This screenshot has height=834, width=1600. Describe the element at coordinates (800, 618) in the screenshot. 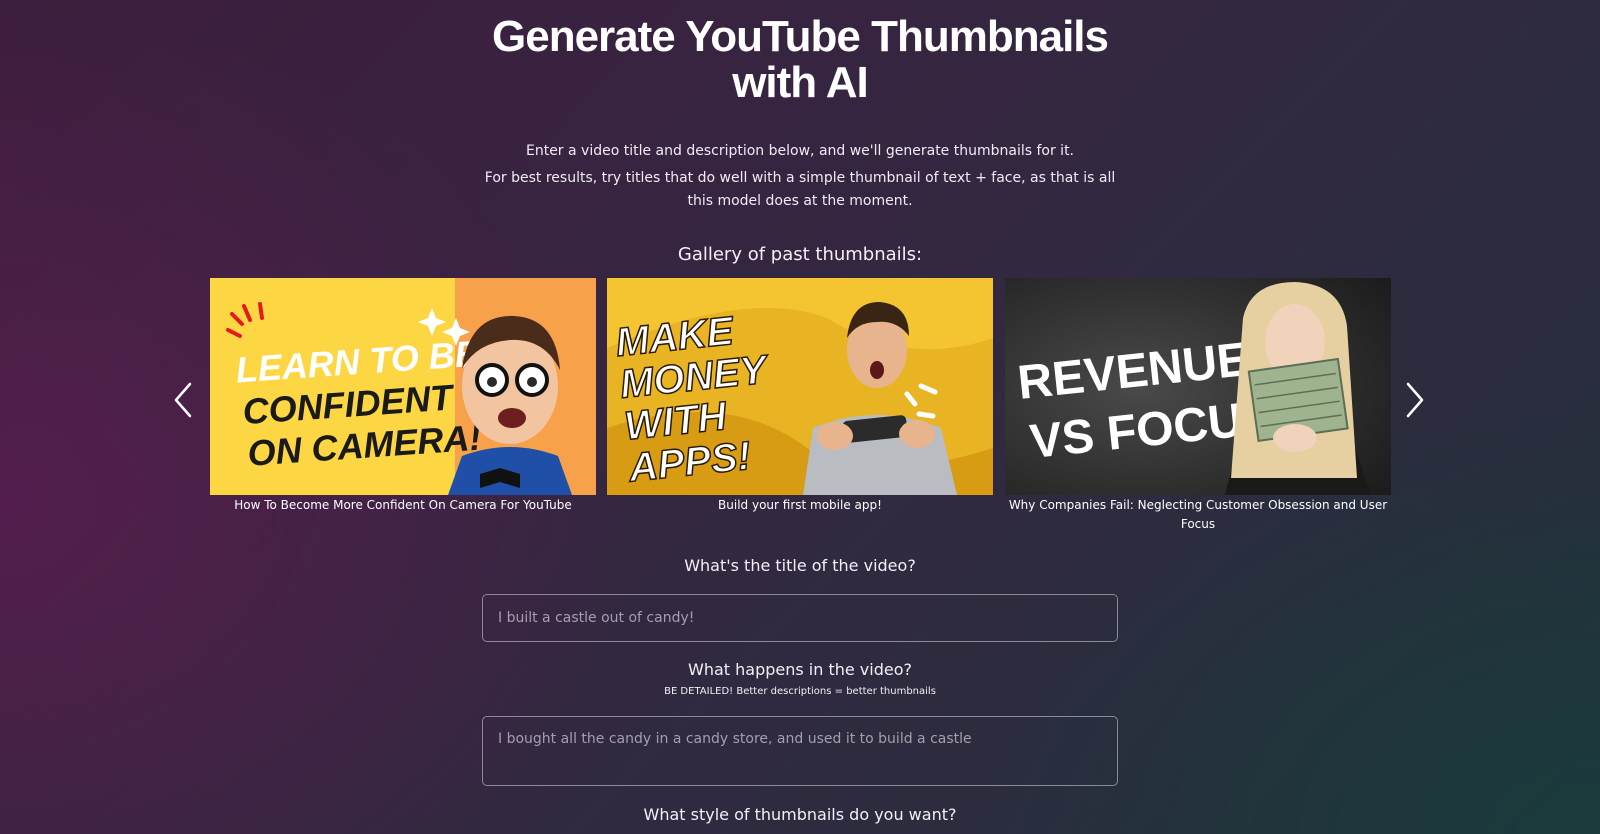

I see `video-title-input` at that location.